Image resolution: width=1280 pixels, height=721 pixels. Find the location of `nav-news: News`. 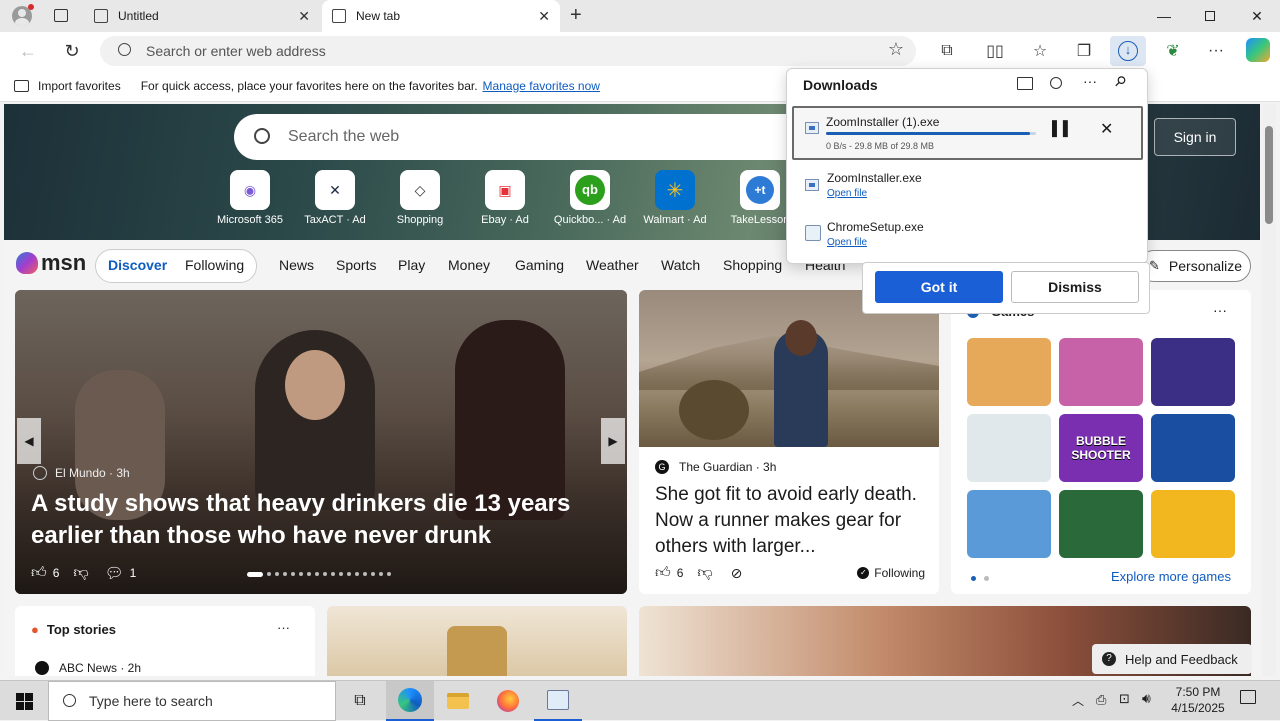

nav-news: News is located at coordinates (296, 265).